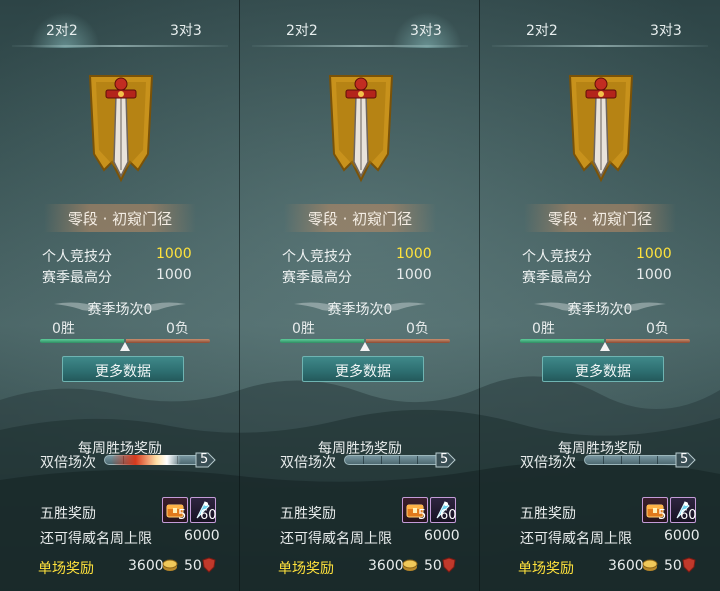 This screenshot has width=720, height=591. Describe the element at coordinates (146, 460) in the screenshot. I see `double-progress-fill` at that location.